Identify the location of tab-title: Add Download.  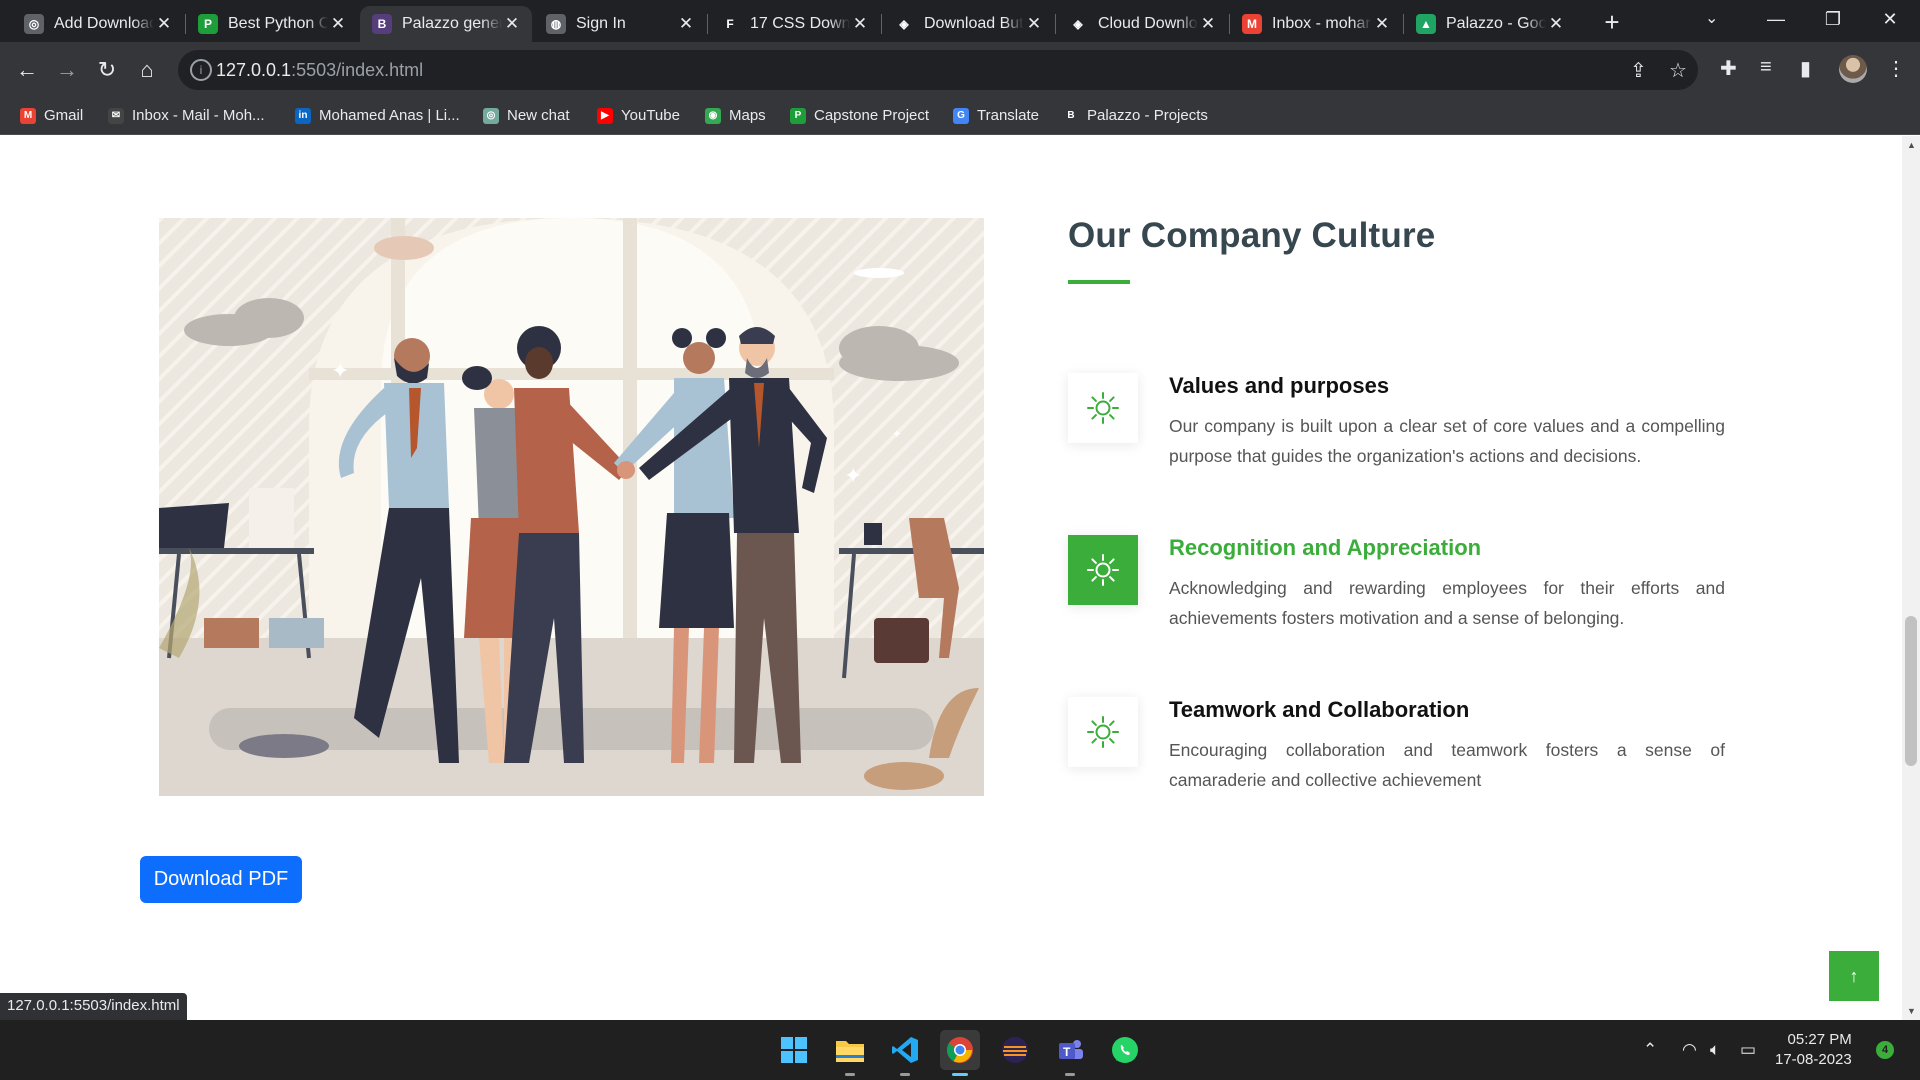
(104, 23).